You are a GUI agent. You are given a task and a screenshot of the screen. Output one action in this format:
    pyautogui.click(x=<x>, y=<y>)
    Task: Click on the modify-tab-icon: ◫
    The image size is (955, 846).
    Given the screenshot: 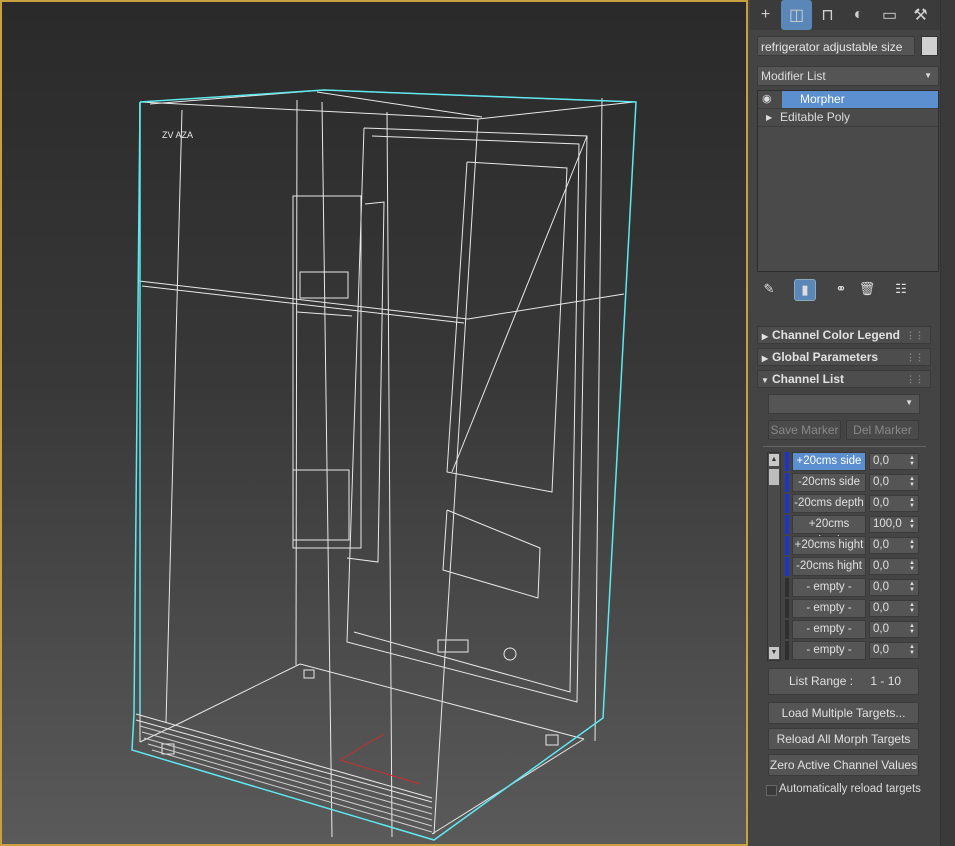 What is the action you would take?
    pyautogui.click(x=796, y=15)
    